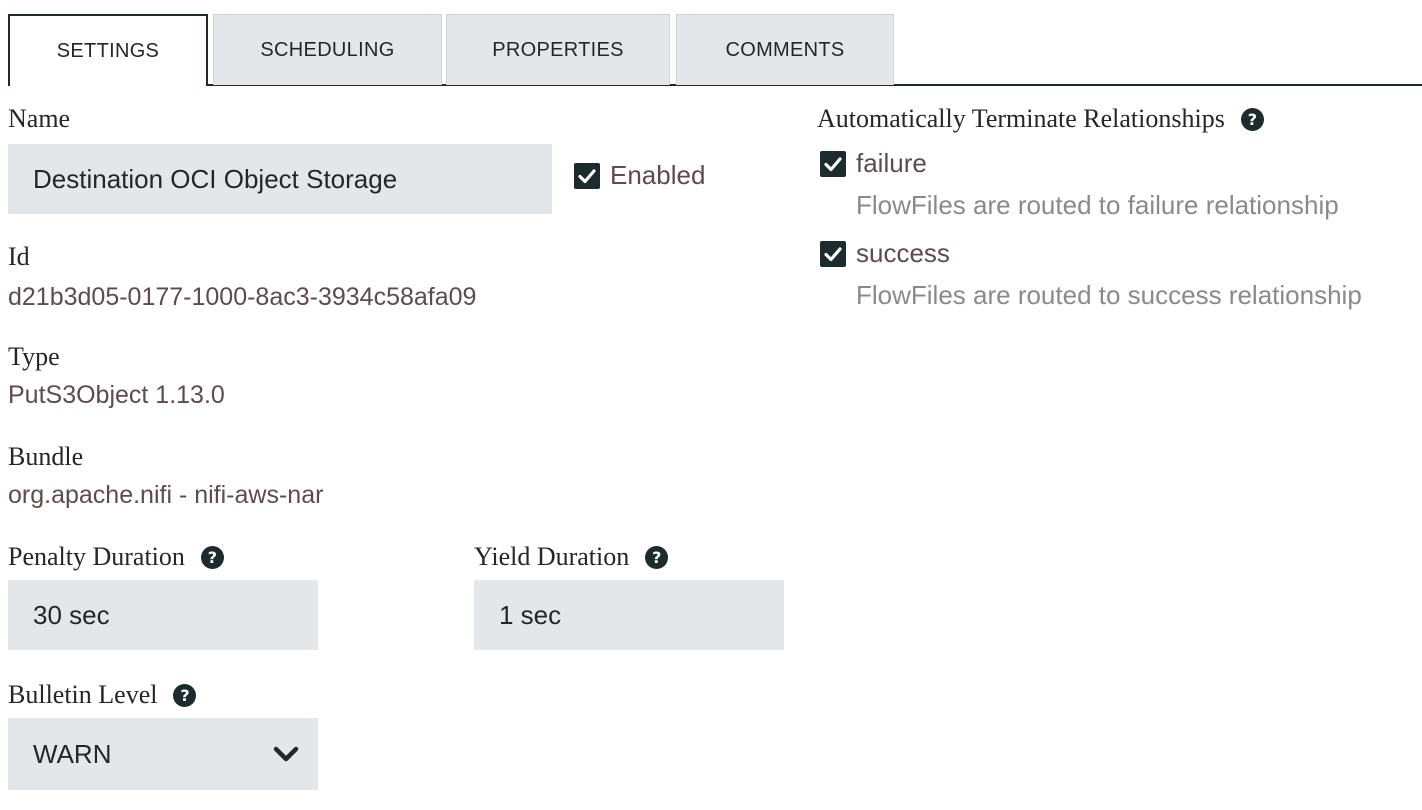 Image resolution: width=1422 pixels, height=810 pixels. I want to click on relationship-success: success, so click(885, 253).